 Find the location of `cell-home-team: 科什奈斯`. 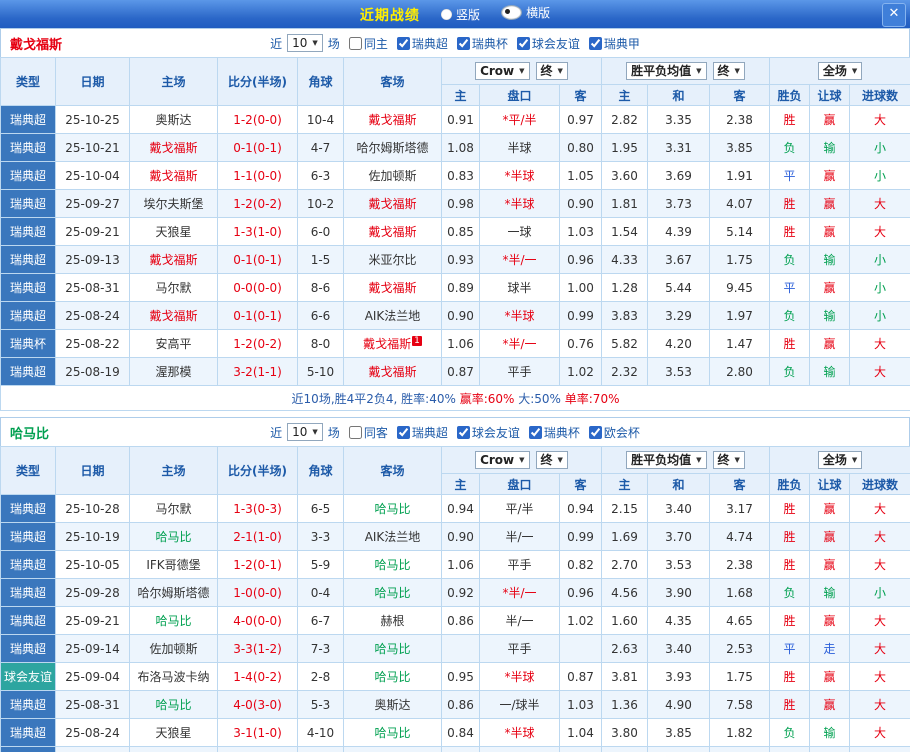

cell-home-team: 科什奈斯 is located at coordinates (173, 749).